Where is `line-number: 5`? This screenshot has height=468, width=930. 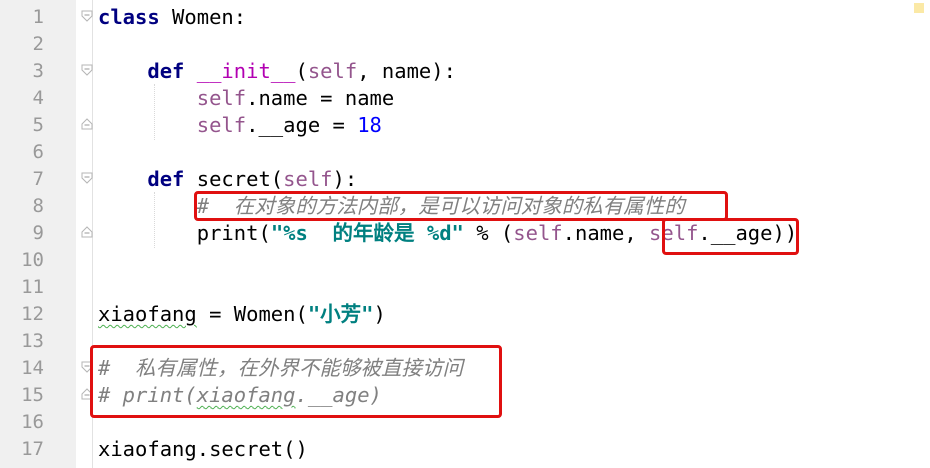 line-number: 5 is located at coordinates (38, 125).